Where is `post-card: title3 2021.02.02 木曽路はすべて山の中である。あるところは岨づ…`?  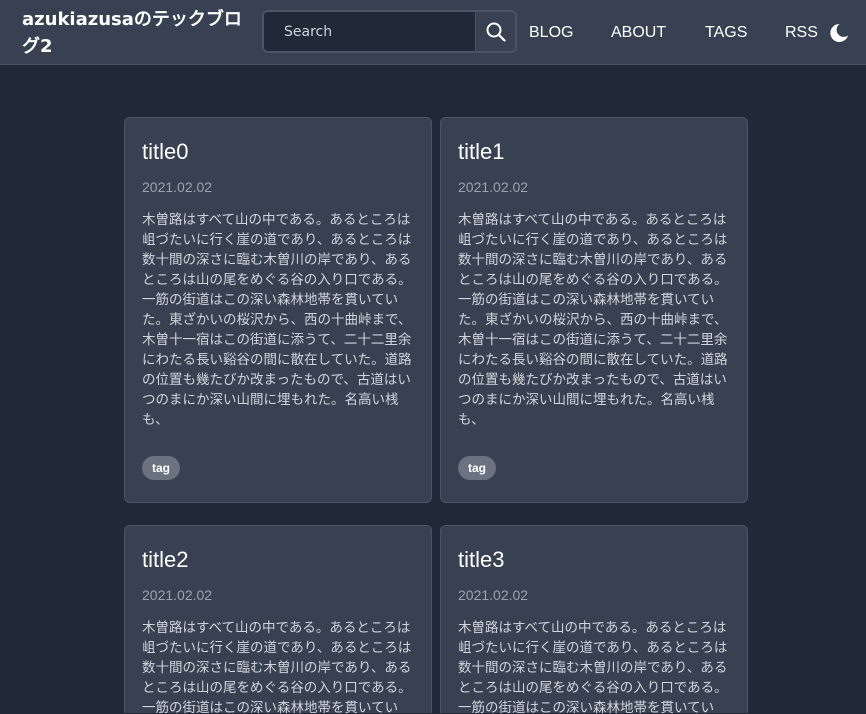
post-card: title3 2021.02.02 木曽路はすべて山の中である。あるところは岨づ… is located at coordinates (594, 619).